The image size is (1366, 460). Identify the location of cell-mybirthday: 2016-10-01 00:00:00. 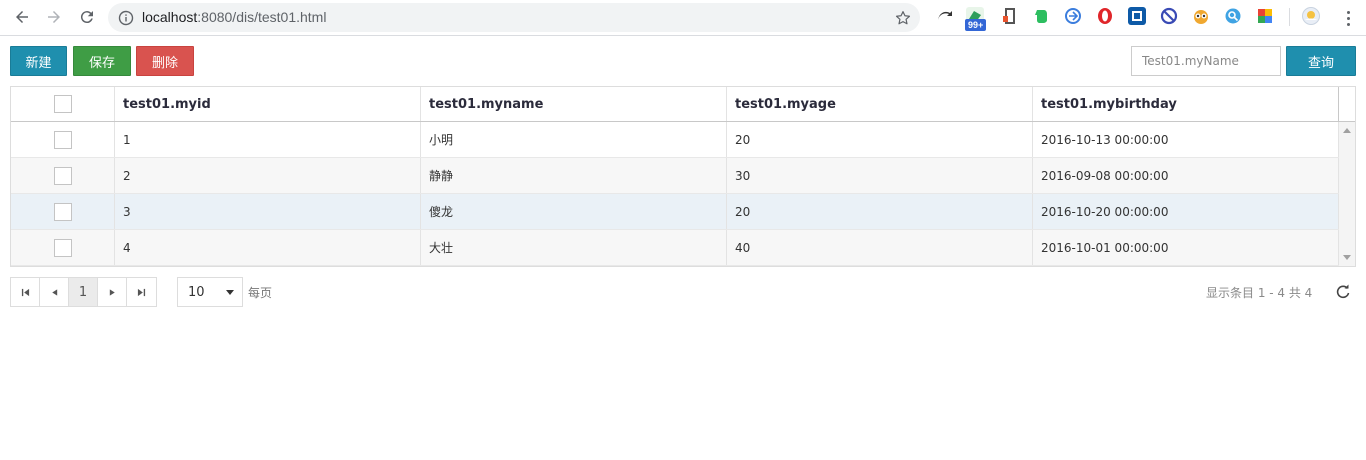
(1186, 247).